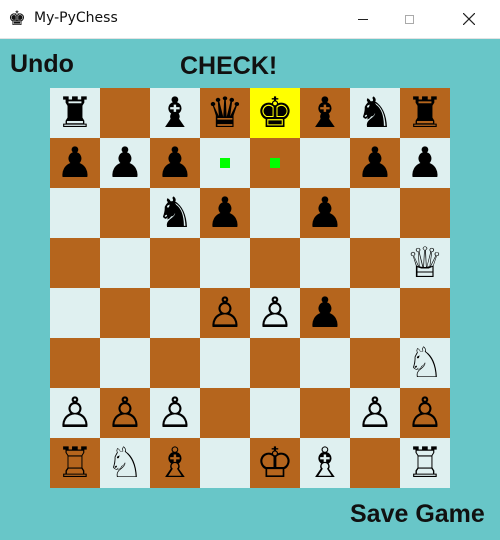  I want to click on square-h3: ♘, so click(425, 363).